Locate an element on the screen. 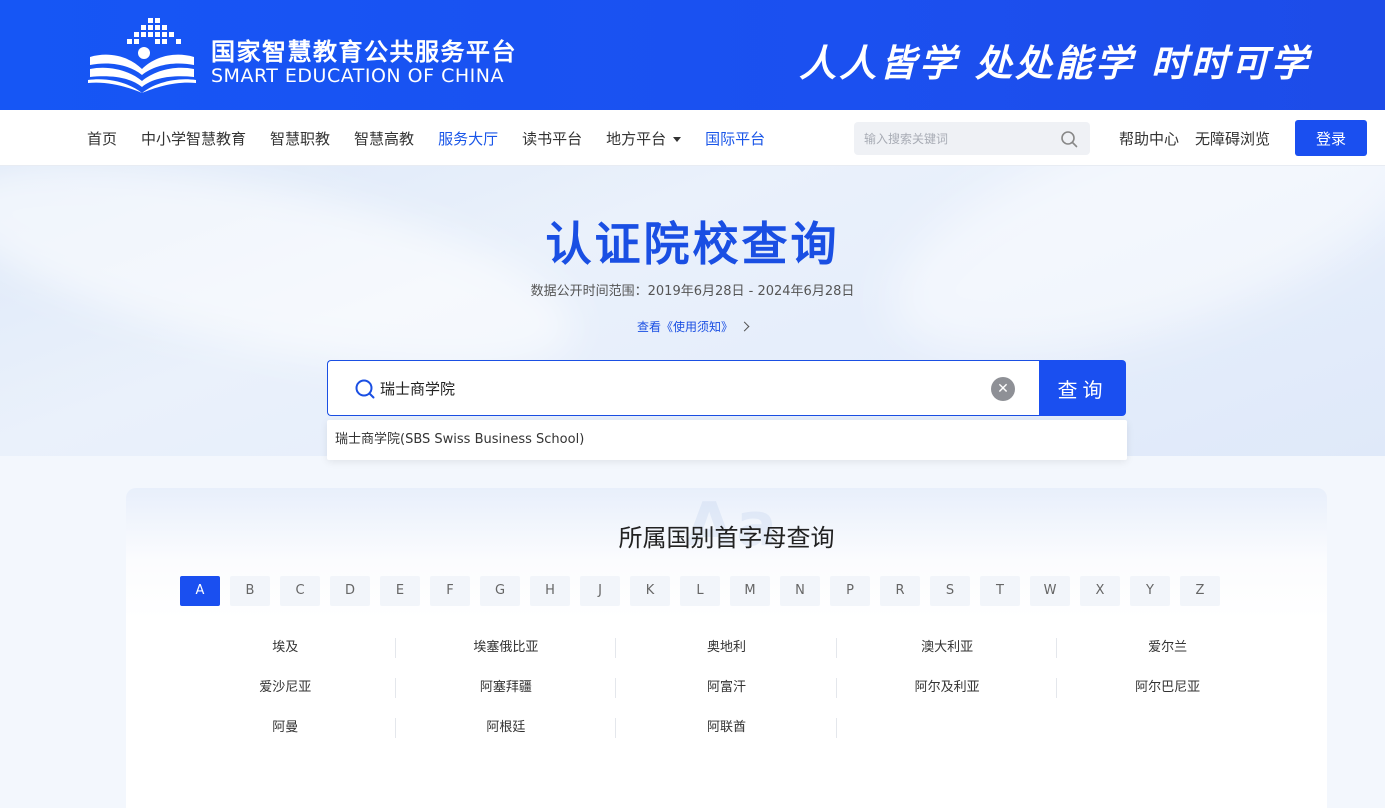  nav-right-links: 帮助中心 无障碍浏览 is located at coordinates (1202, 138).